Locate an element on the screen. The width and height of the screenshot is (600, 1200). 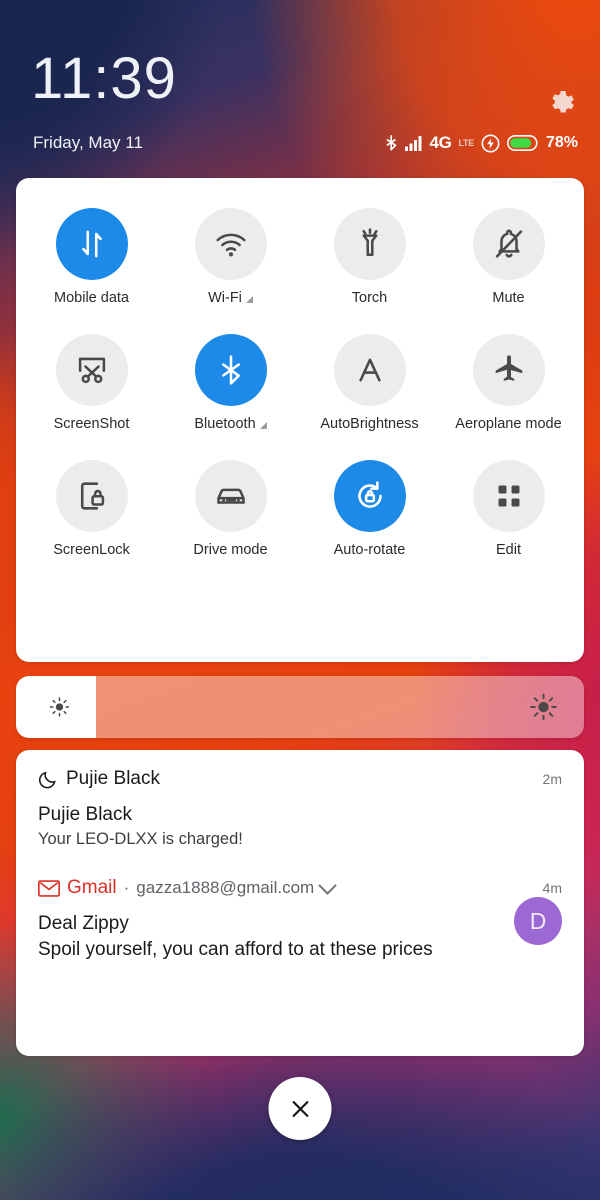
auto-rotate-icon is located at coordinates (369, 496).